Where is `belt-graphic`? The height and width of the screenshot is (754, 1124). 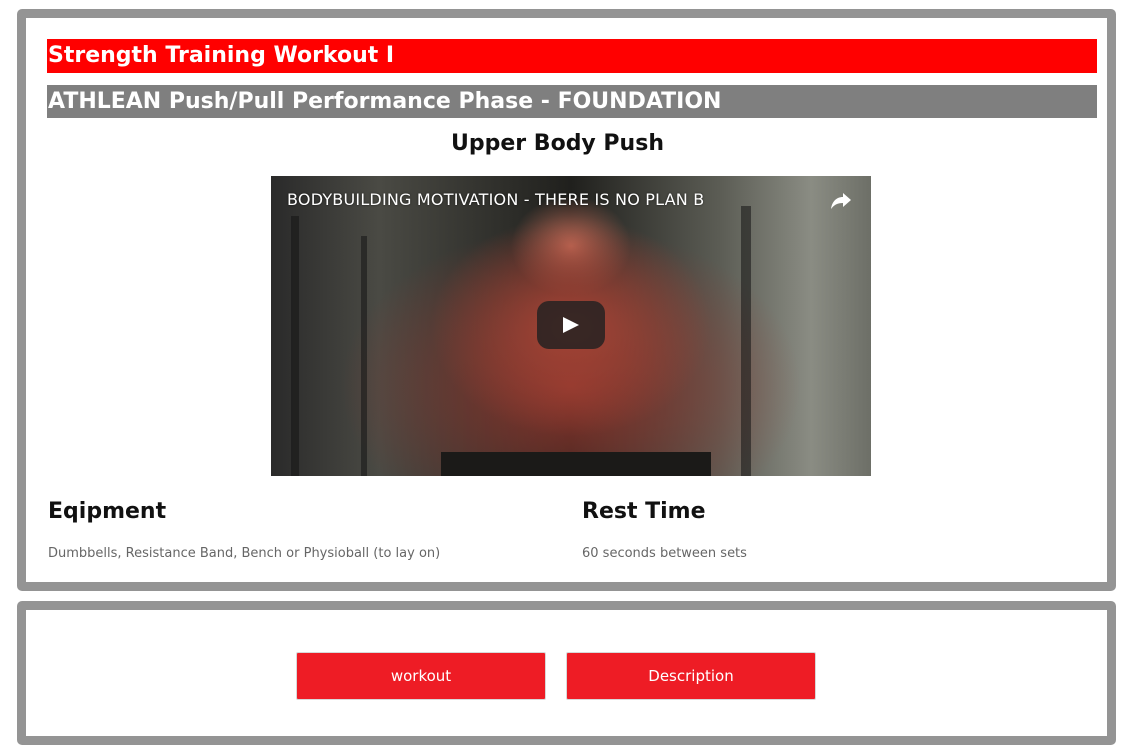 belt-graphic is located at coordinates (576, 464).